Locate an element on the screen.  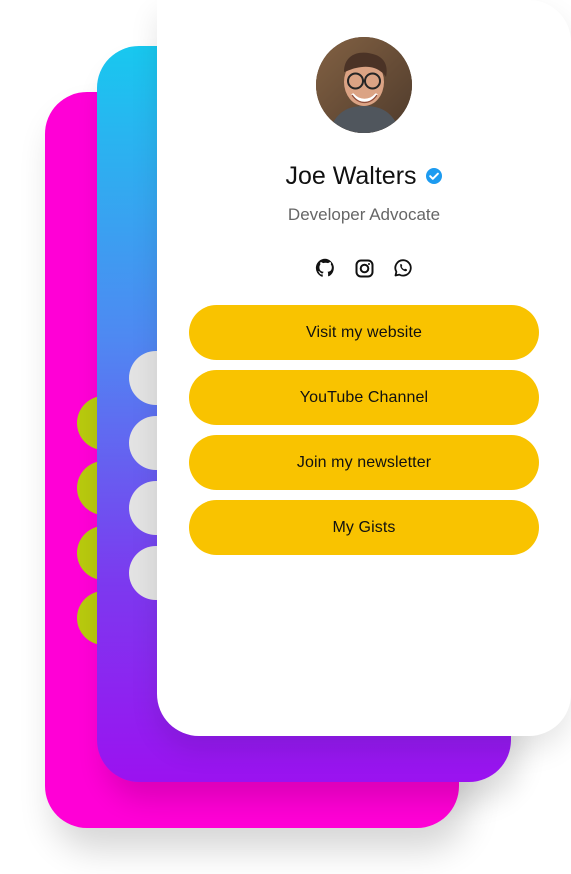
profile-role: Developer Advocate is located at coordinates (364, 214).